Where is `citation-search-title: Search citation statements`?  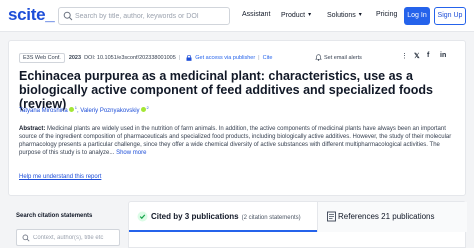 citation-search-title: Search citation statements is located at coordinates (54, 216).